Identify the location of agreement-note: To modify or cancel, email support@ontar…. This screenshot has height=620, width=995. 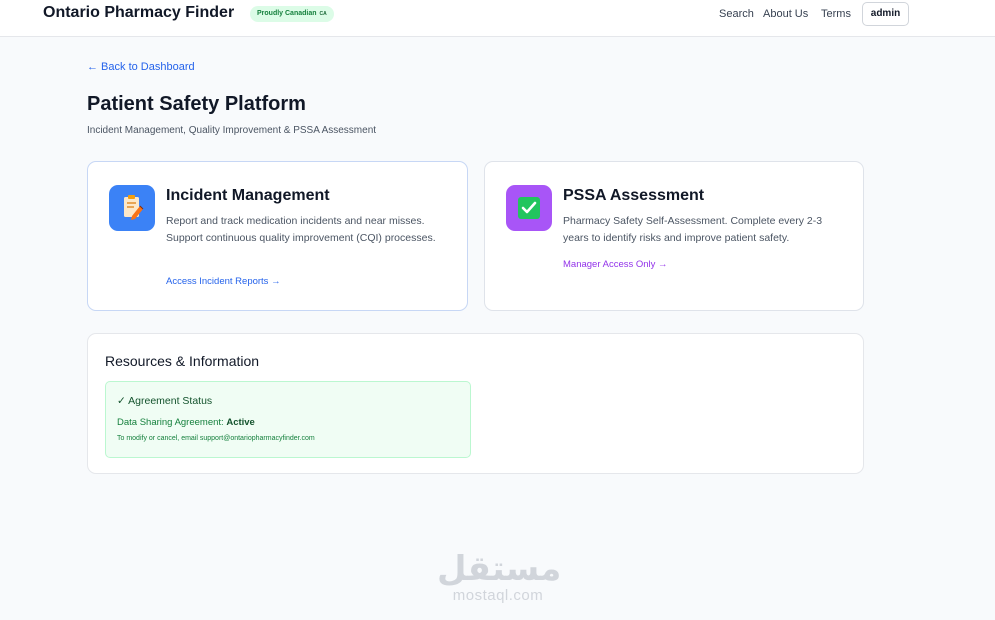
(216, 438).